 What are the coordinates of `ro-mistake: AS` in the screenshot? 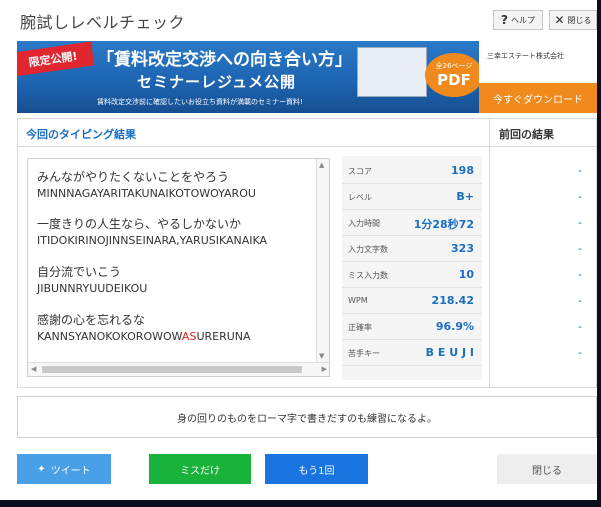 It's located at (189, 336).